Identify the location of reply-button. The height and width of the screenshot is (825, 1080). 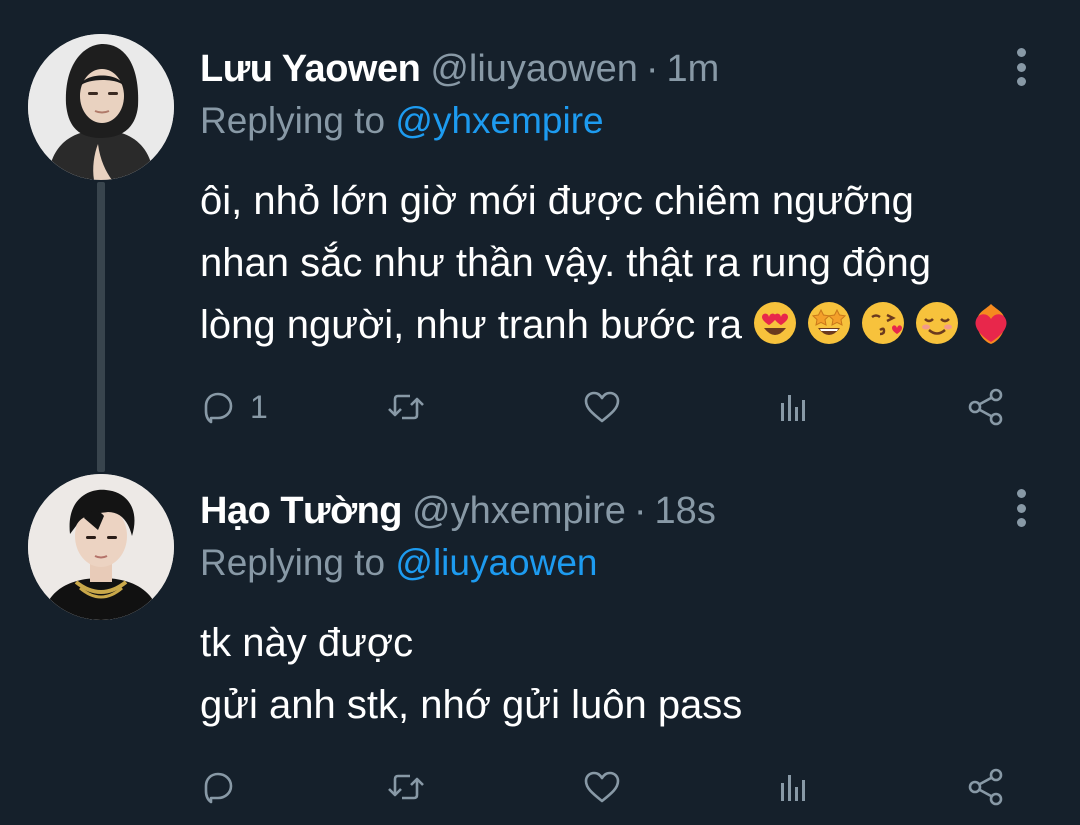
(225, 787).